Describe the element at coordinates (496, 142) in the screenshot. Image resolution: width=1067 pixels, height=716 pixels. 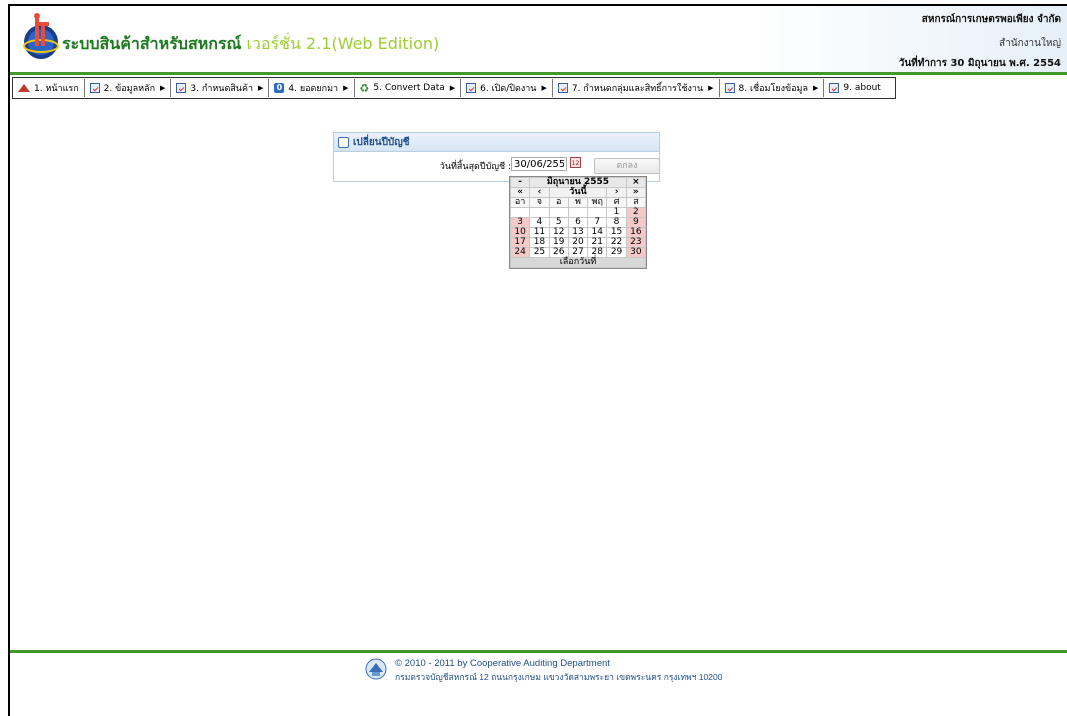
I see `panel-header: เปลี่ยนปีบัญชี` at that location.